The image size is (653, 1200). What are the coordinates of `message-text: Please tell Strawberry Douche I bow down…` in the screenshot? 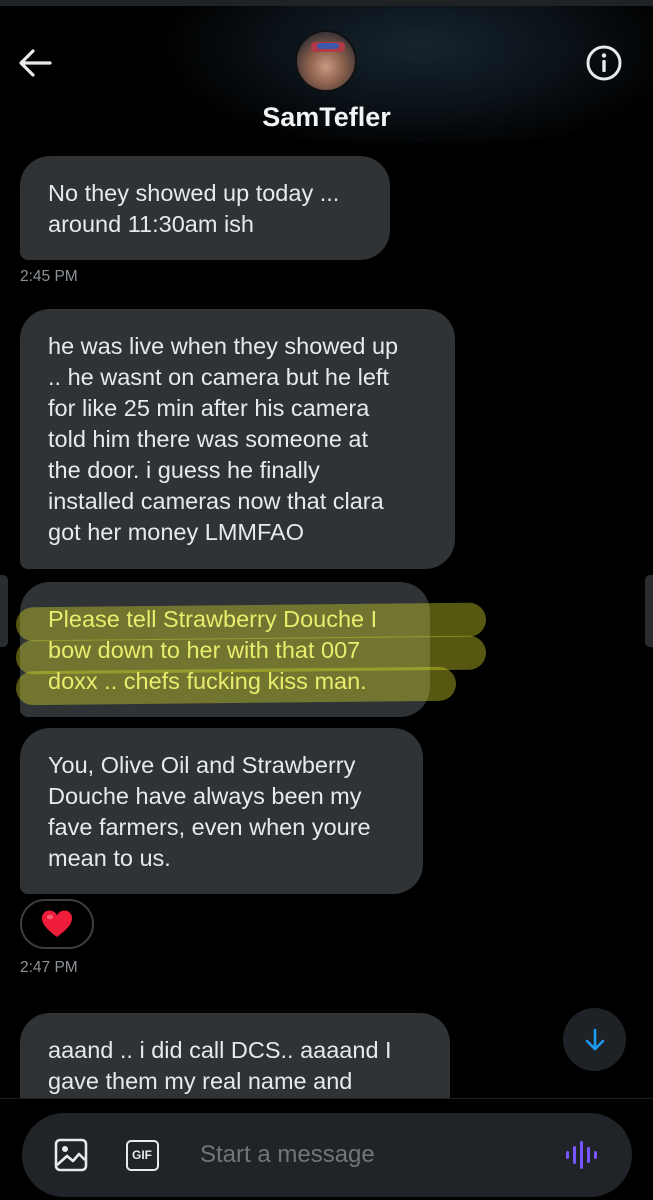 It's located at (213, 650).